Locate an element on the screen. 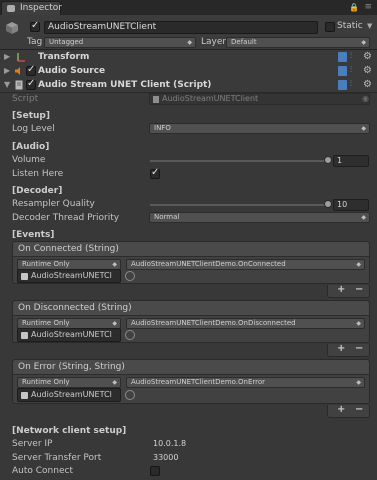 The height and width of the screenshot is (480, 377). log-level-dropdown: INFO ◆ is located at coordinates (259, 128).